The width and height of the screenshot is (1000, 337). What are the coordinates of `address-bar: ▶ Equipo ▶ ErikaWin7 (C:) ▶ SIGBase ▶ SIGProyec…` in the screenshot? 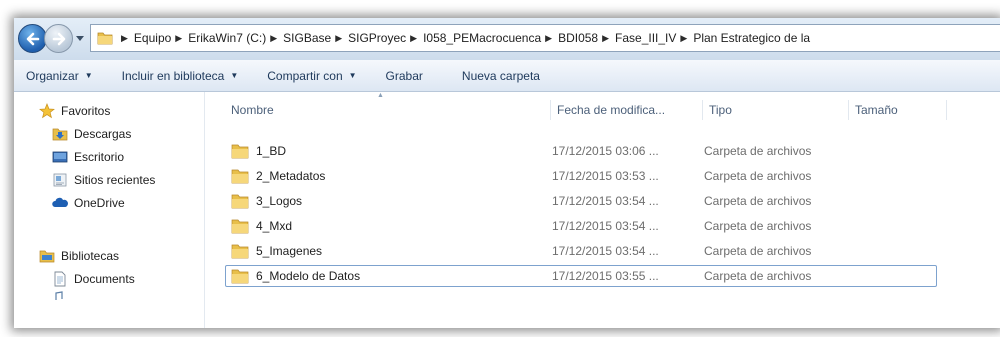 It's located at (507, 39).